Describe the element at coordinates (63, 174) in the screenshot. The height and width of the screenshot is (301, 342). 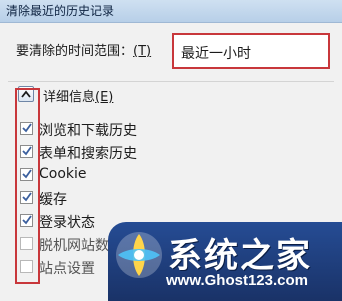
I see `item-label: Cookie` at that location.